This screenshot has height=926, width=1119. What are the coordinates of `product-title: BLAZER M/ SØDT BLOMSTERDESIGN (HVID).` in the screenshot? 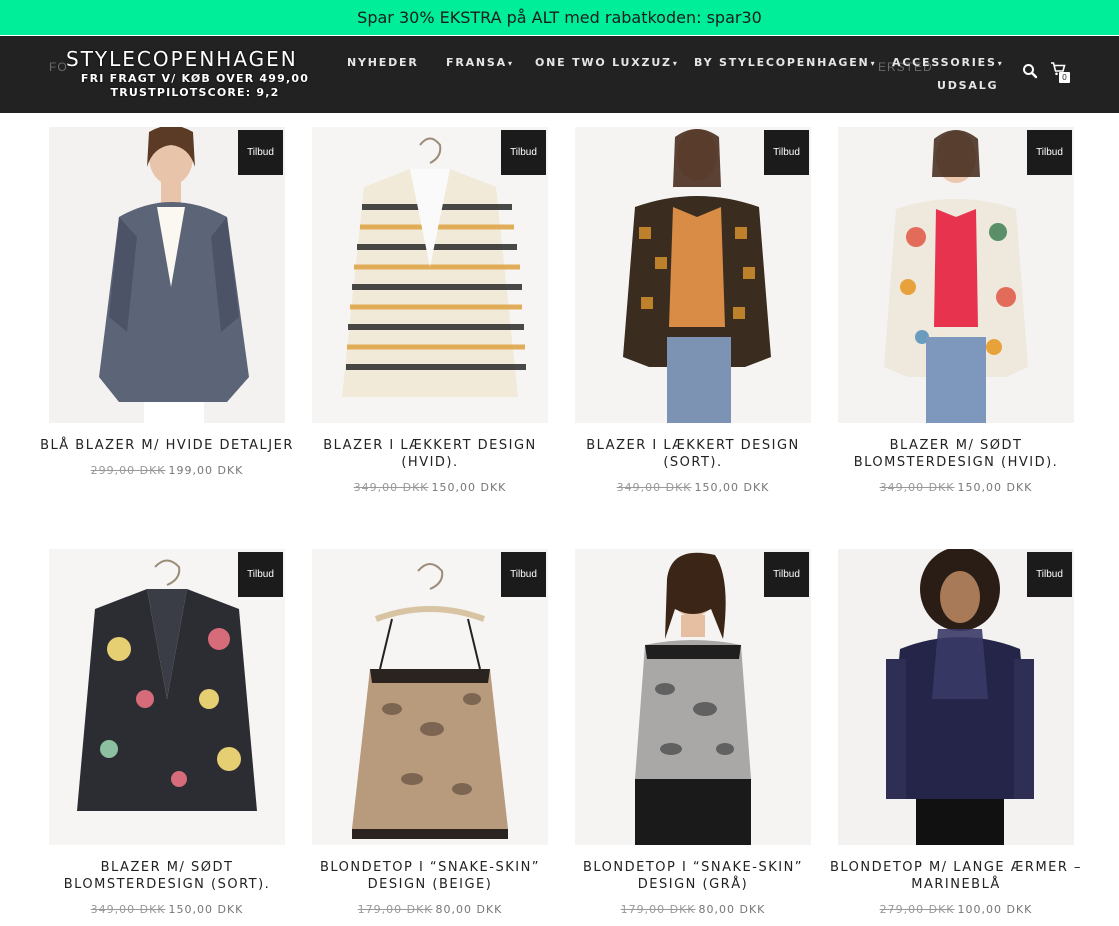 It's located at (956, 454).